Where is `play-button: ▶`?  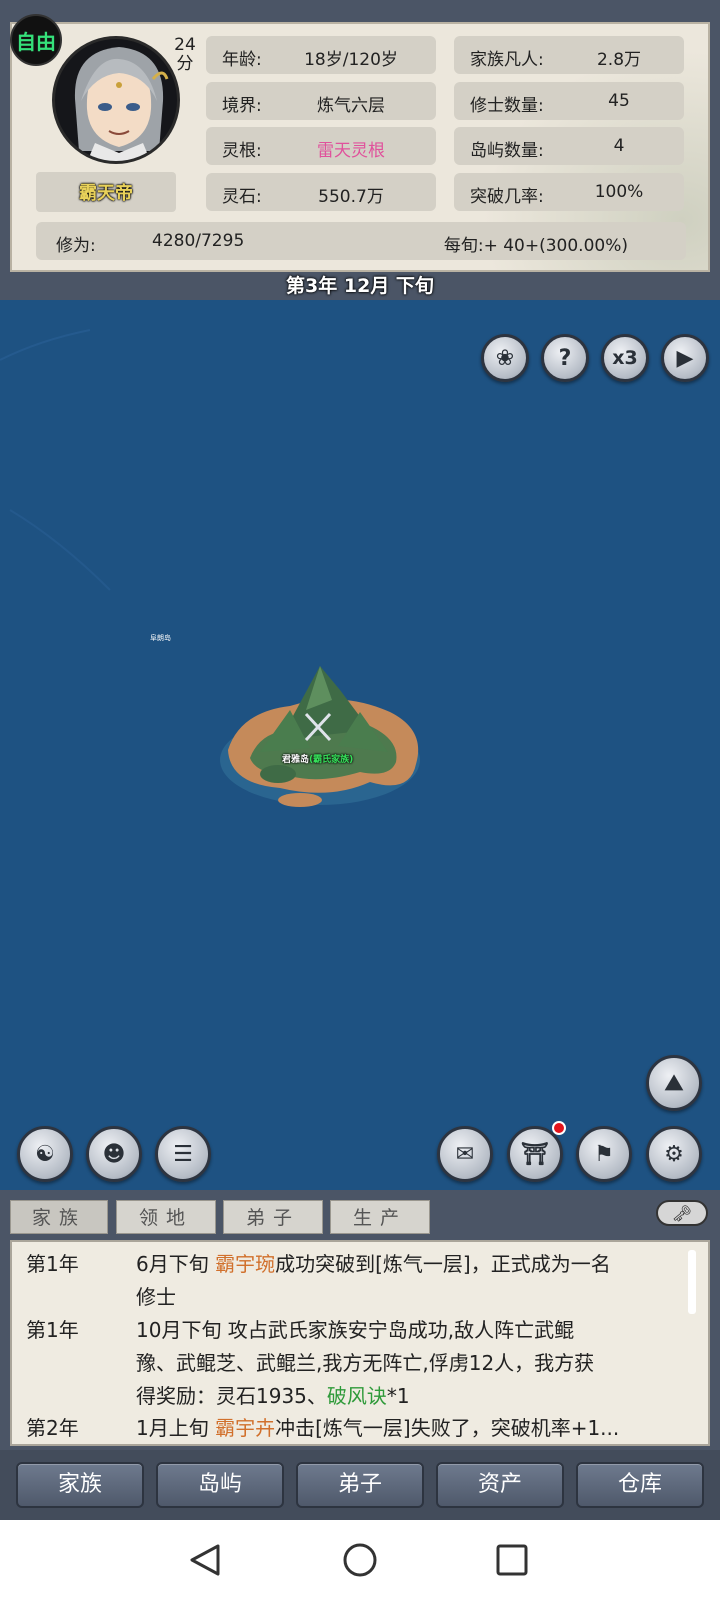
play-button: ▶ is located at coordinates (685, 358).